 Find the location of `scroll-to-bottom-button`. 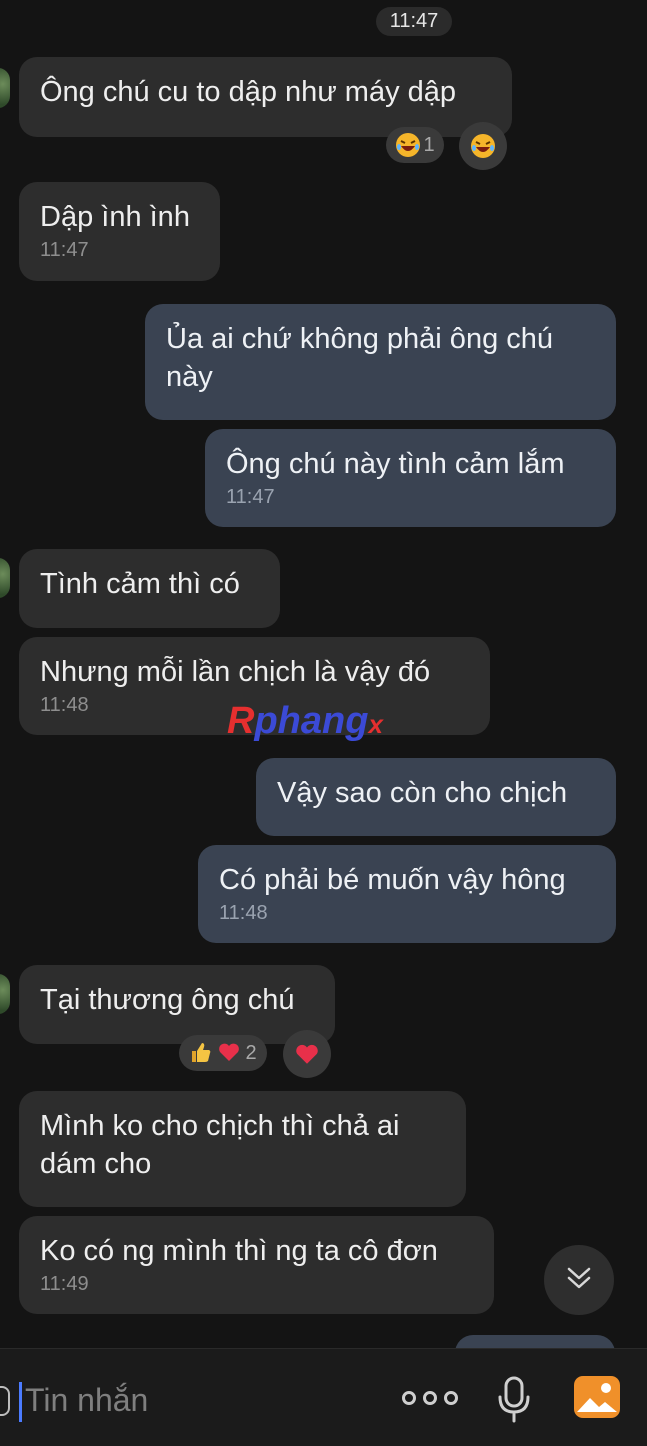

scroll-to-bottom-button is located at coordinates (579, 1280).